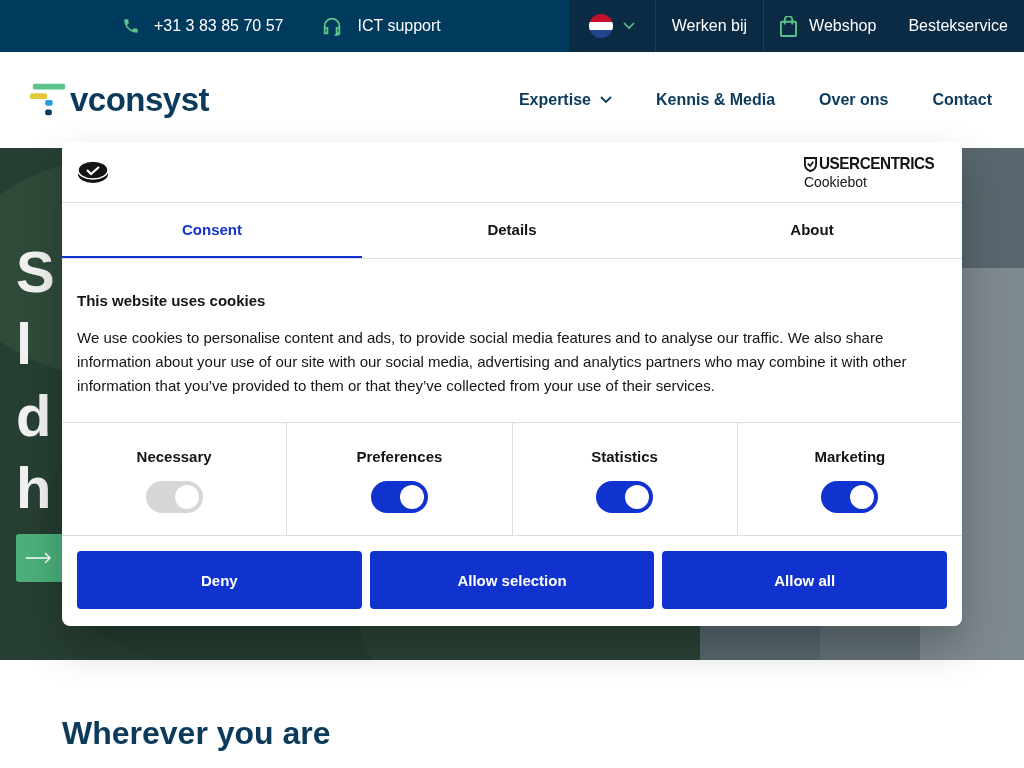 The image size is (1024, 768). Describe the element at coordinates (24, 344) in the screenshot. I see `hero-heading-line: l` at that location.